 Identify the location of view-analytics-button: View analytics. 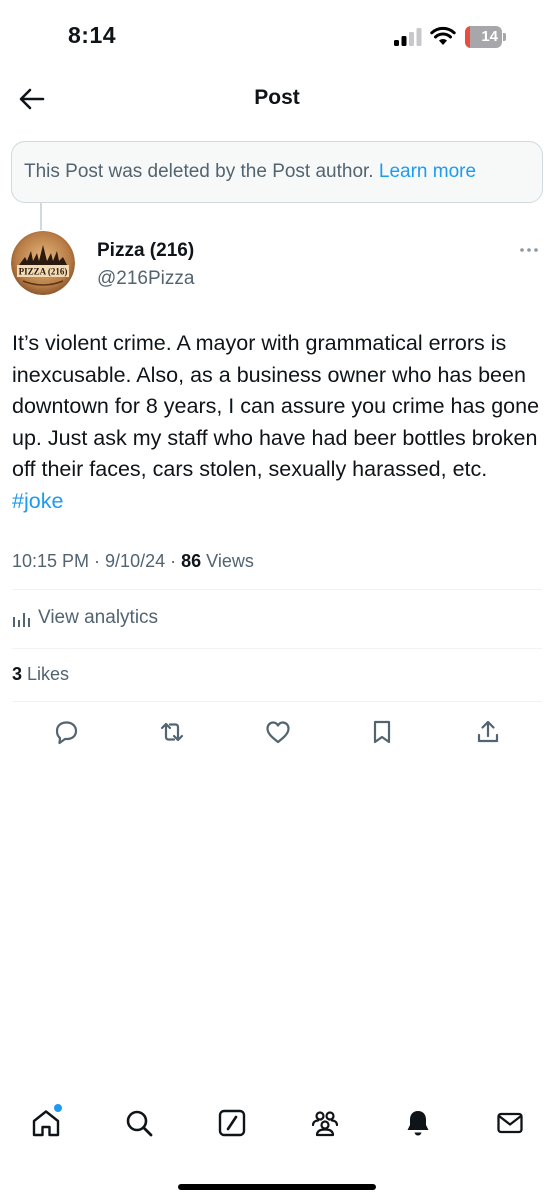
(85, 618).